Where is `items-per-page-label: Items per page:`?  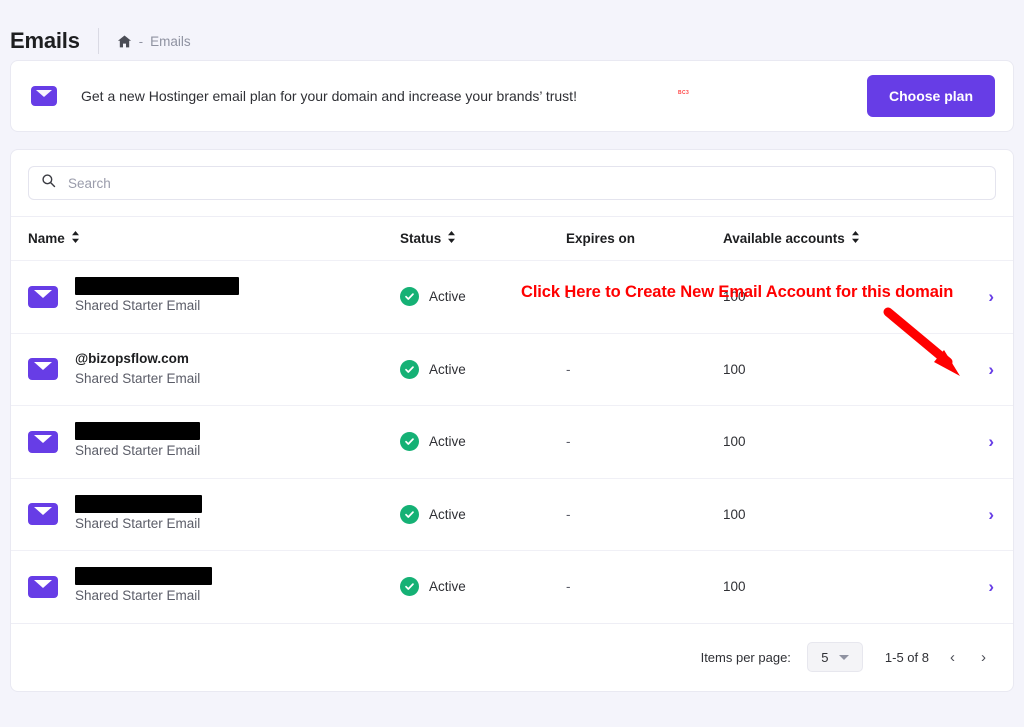 items-per-page-label: Items per page: is located at coordinates (745, 657).